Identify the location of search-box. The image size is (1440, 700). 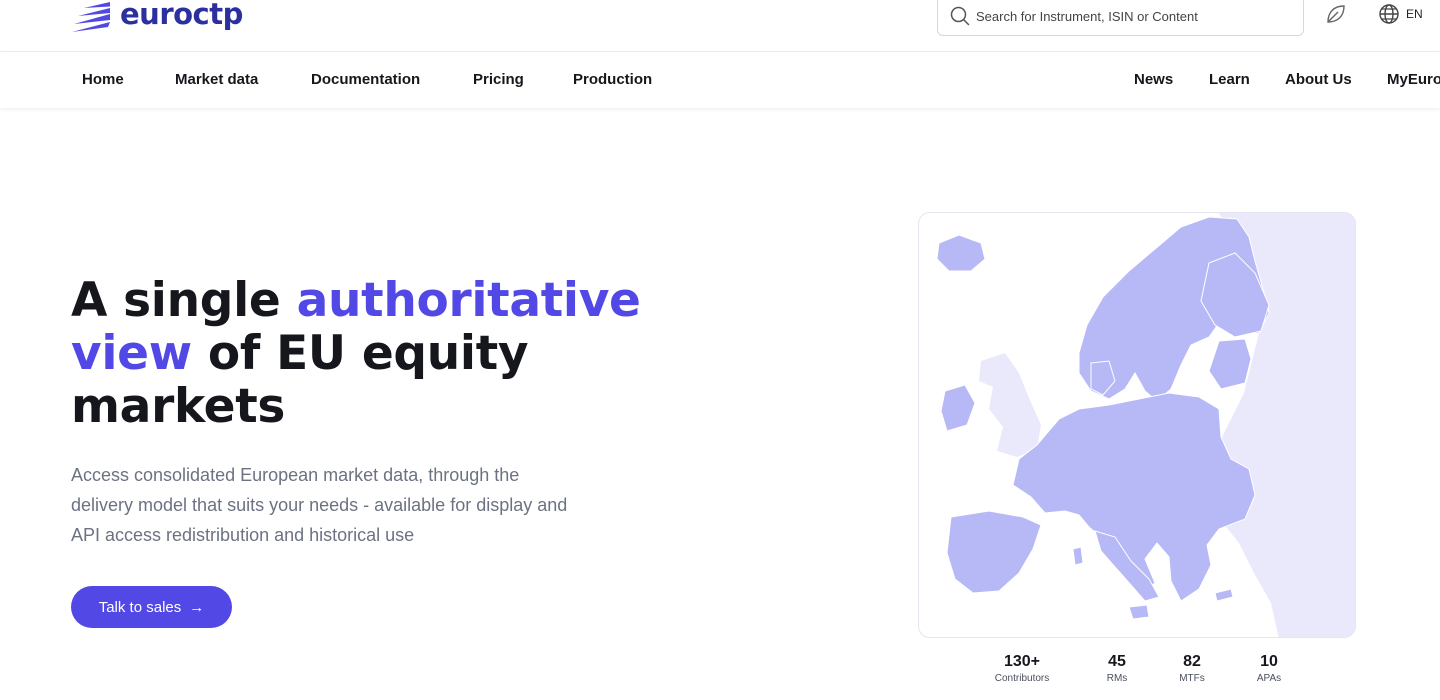
(1120, 18).